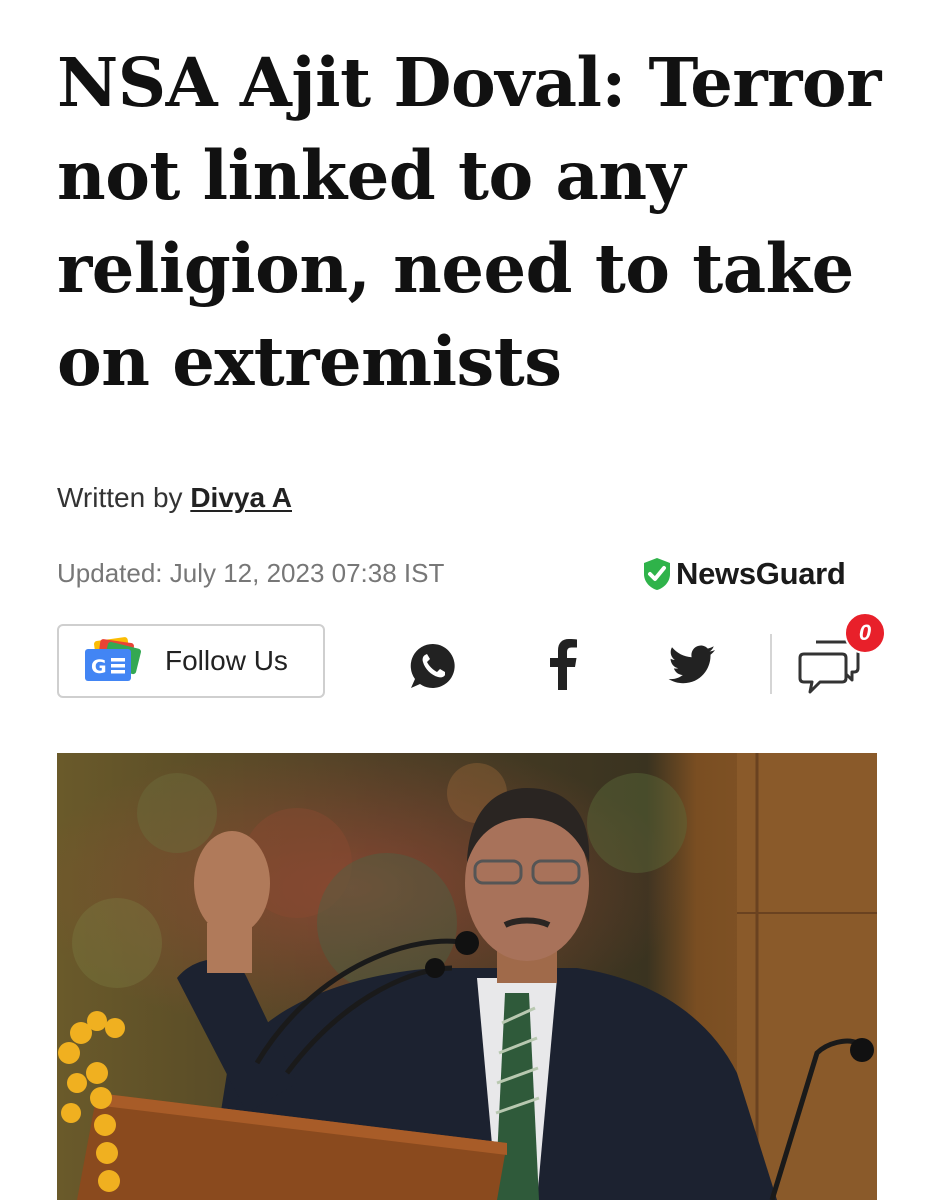  Describe the element at coordinates (771, 664) in the screenshot. I see `share-divider` at that location.